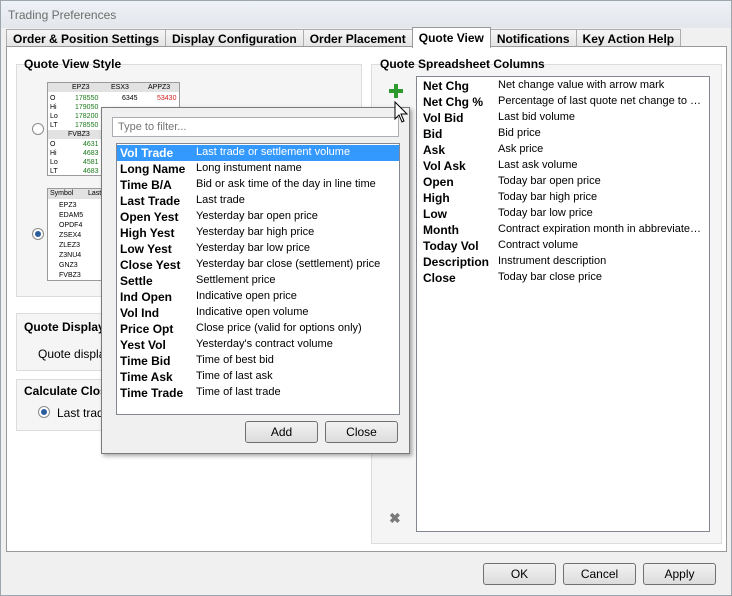  What do you see at coordinates (70, 235) in the screenshot?
I see `preview-symbol: ZSEX4` at bounding box center [70, 235].